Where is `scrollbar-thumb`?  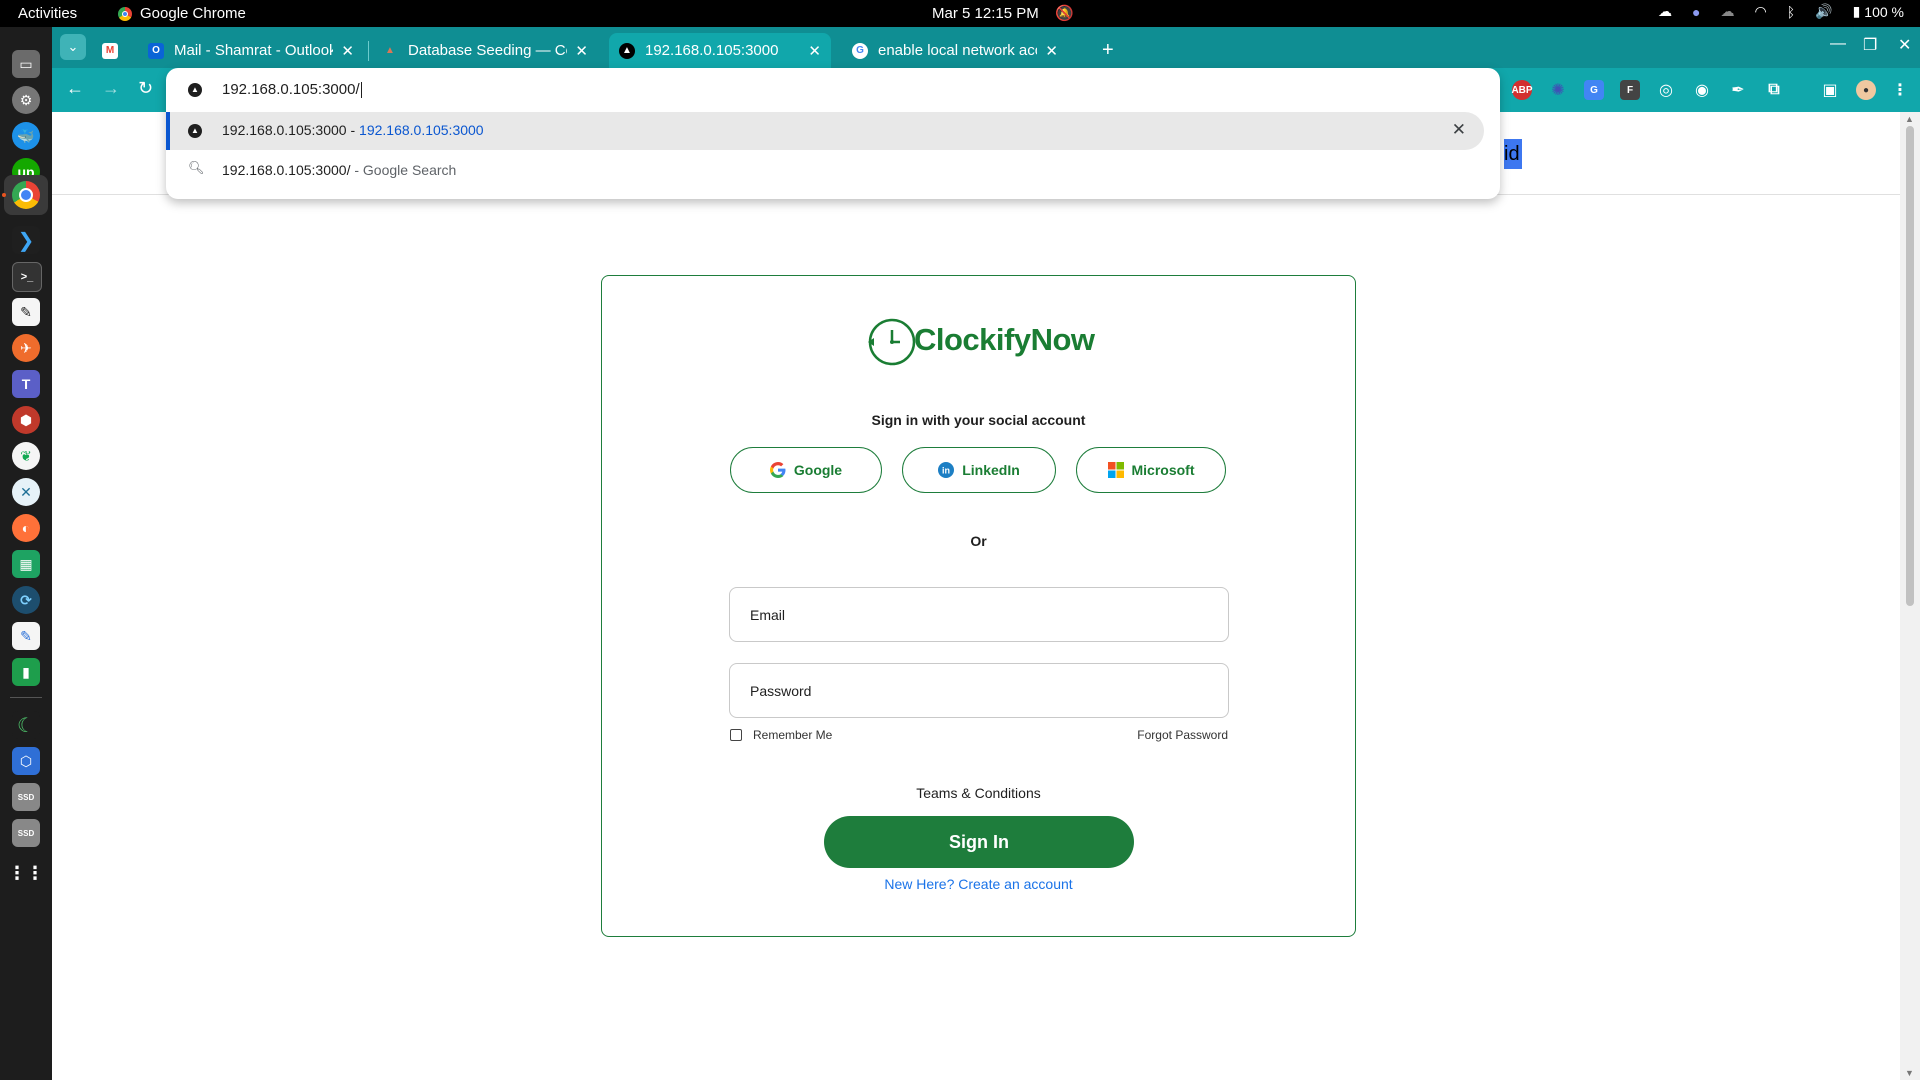
scrollbar-thumb is located at coordinates (1910, 366).